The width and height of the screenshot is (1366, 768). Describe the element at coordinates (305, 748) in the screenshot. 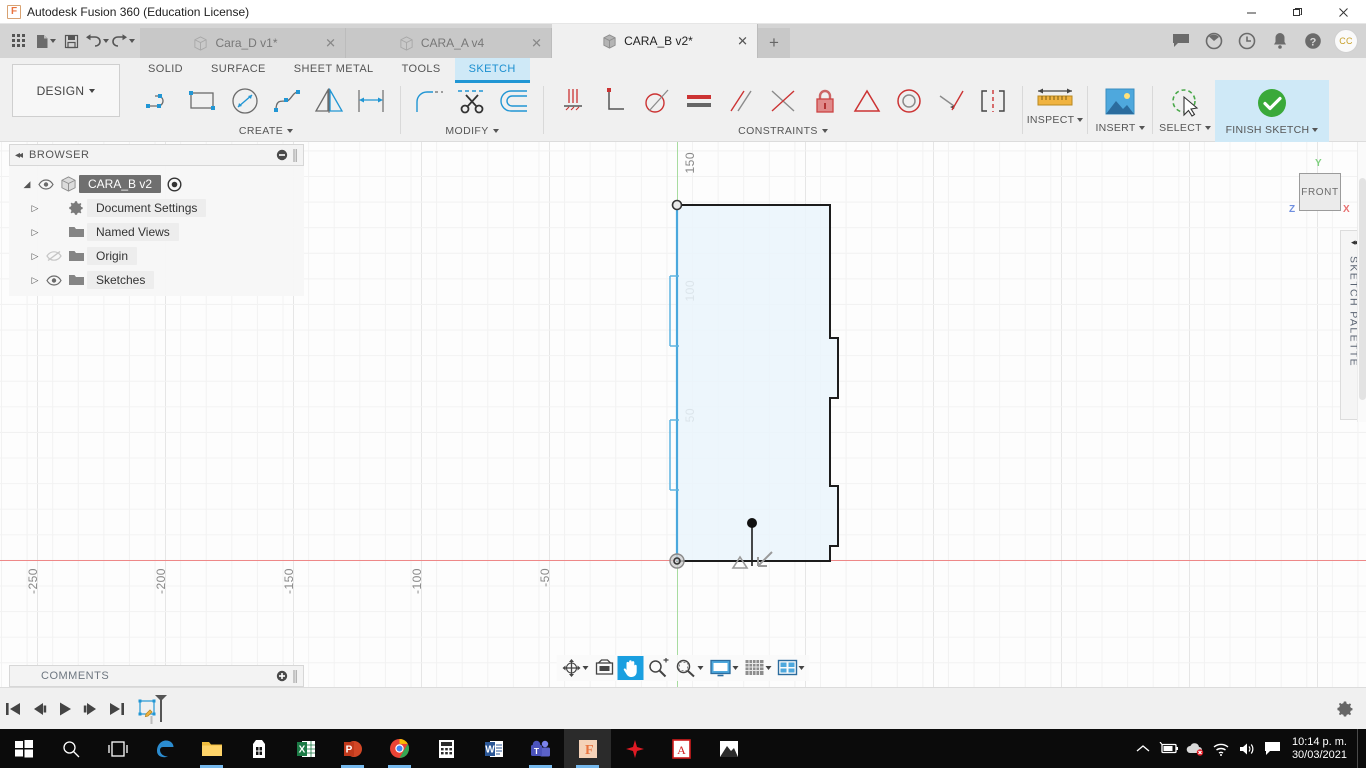

I see `excel-icon: X` at that location.